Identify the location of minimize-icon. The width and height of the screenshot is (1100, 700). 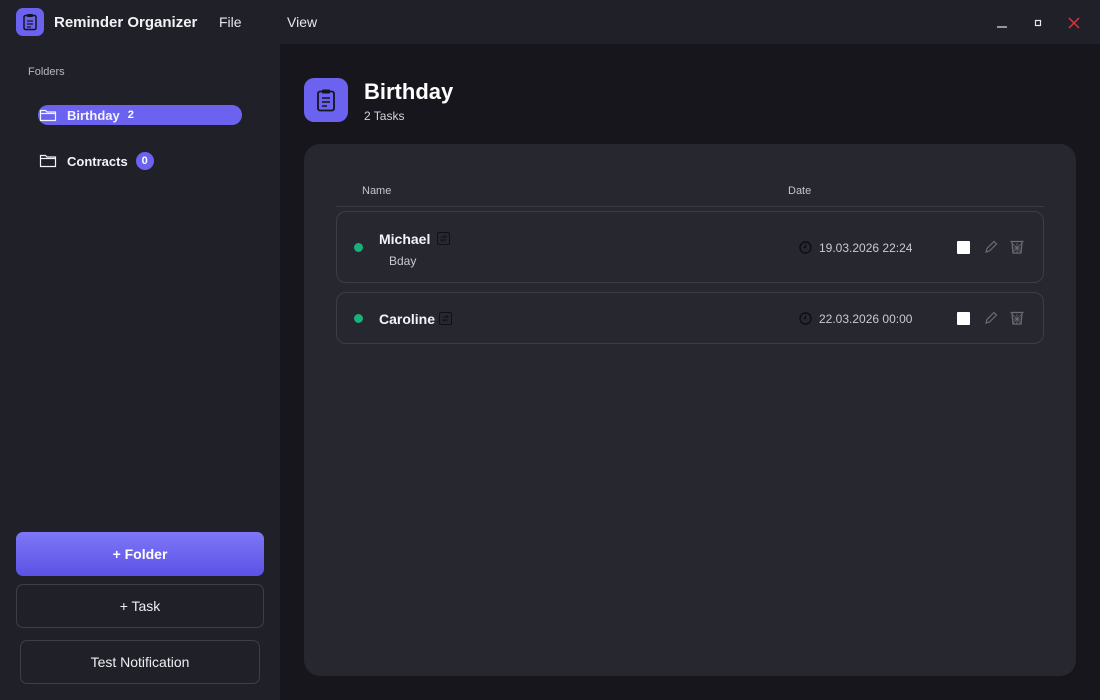
(1002, 23).